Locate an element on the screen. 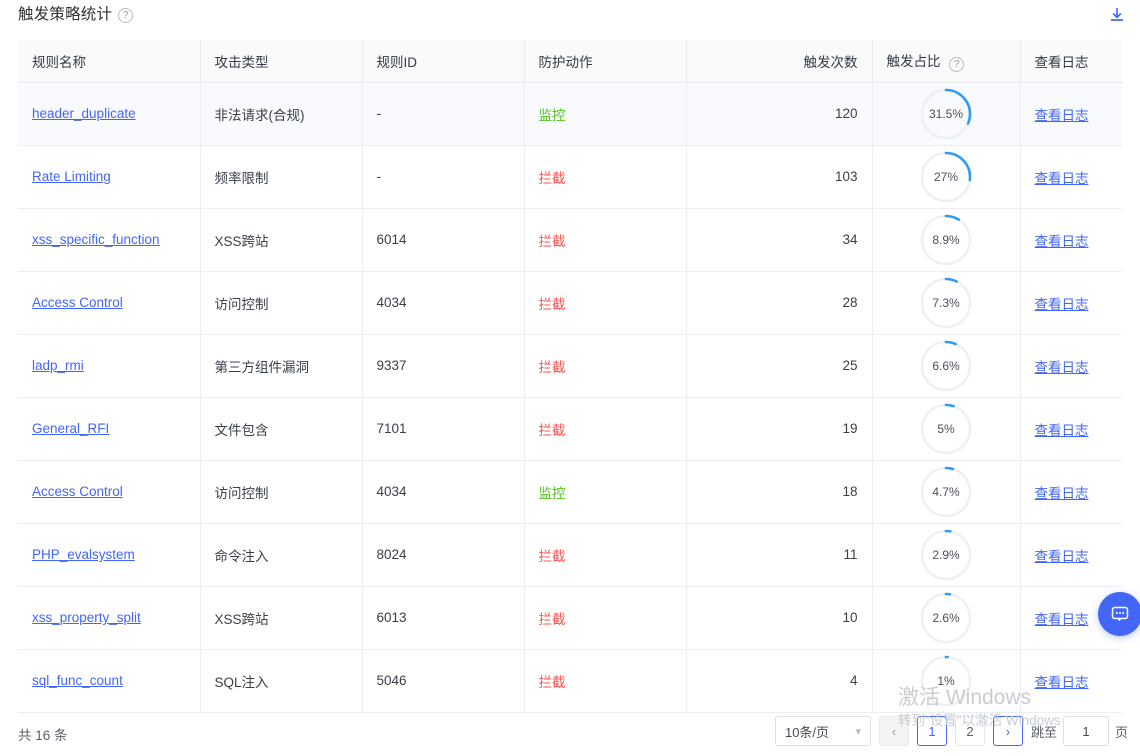  cell-attack-type: 命令注入 is located at coordinates (281, 555).